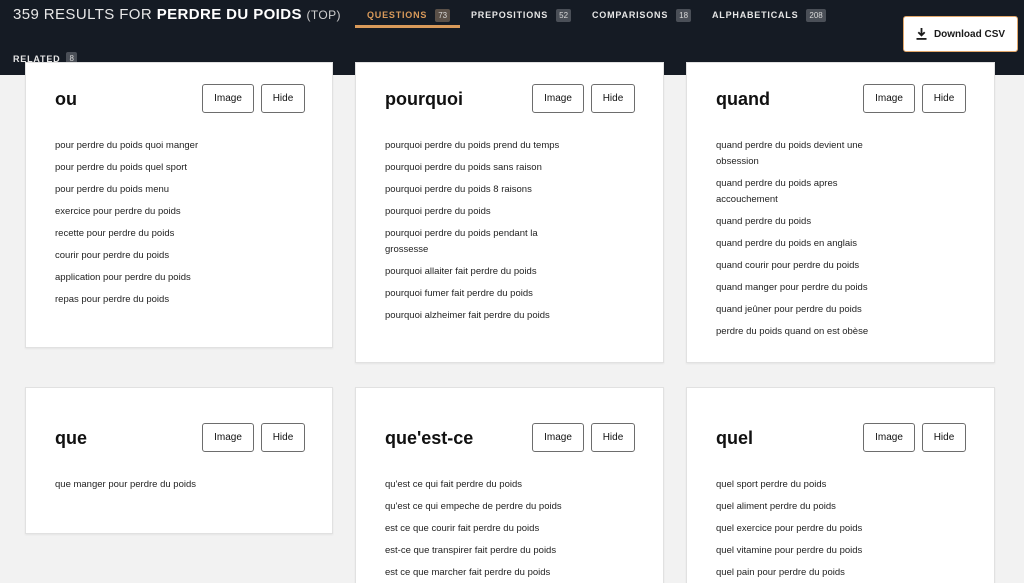  Describe the element at coordinates (808, 485) in the screenshot. I see `list-item: quel sport perdre du poids` at that location.